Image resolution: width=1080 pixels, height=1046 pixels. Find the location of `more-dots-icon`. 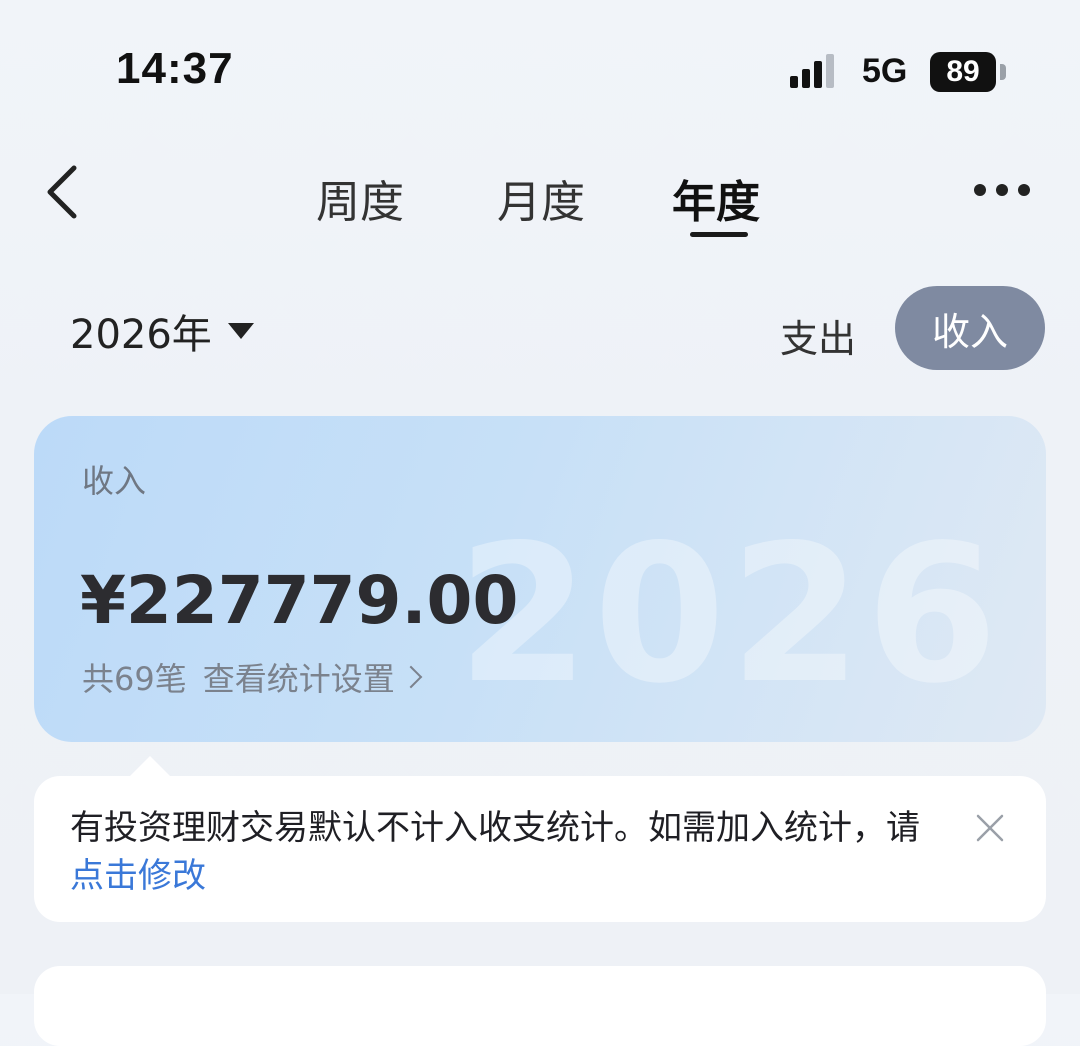

more-dots-icon is located at coordinates (1002, 190).